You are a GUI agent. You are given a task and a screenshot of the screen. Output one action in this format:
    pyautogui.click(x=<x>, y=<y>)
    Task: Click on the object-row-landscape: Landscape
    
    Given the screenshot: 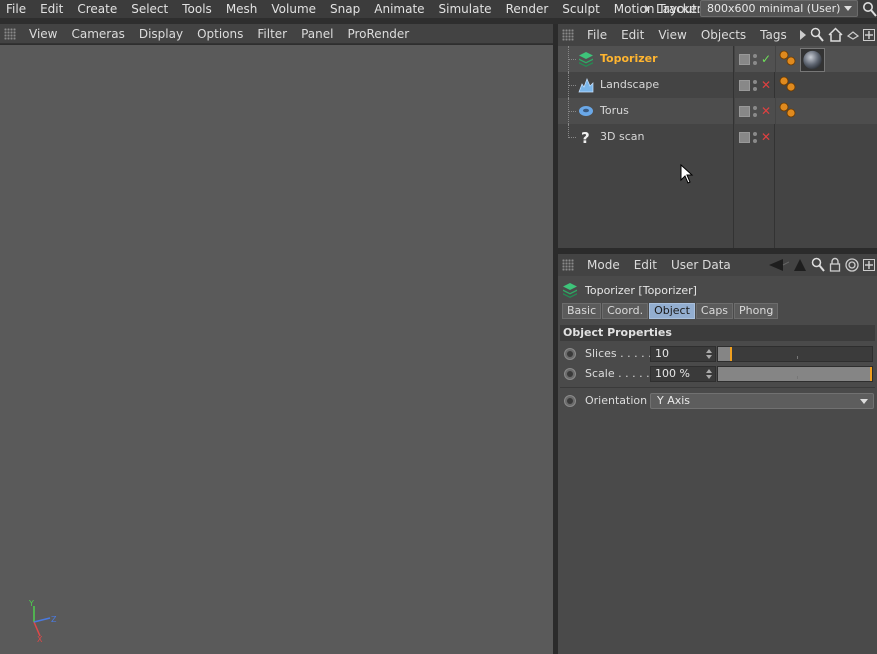 What is the action you would take?
    pyautogui.click(x=645, y=85)
    